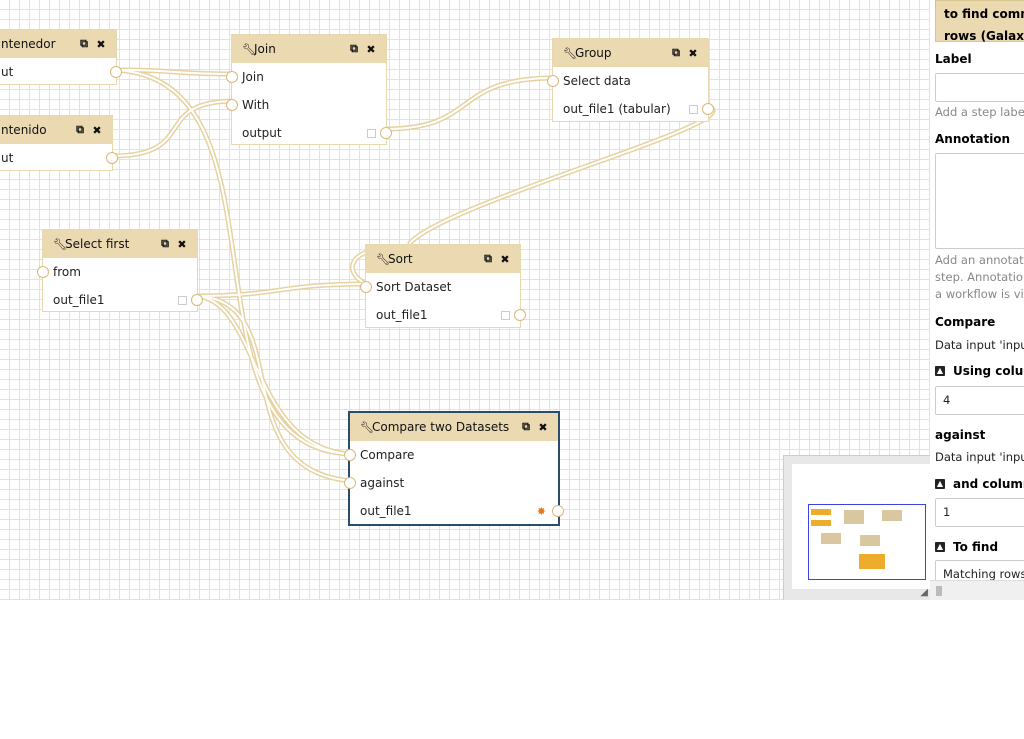 Image resolution: width=1024 pixels, height=739 pixels. What do you see at coordinates (262, 133) in the screenshot?
I see `output-label: output` at bounding box center [262, 133].